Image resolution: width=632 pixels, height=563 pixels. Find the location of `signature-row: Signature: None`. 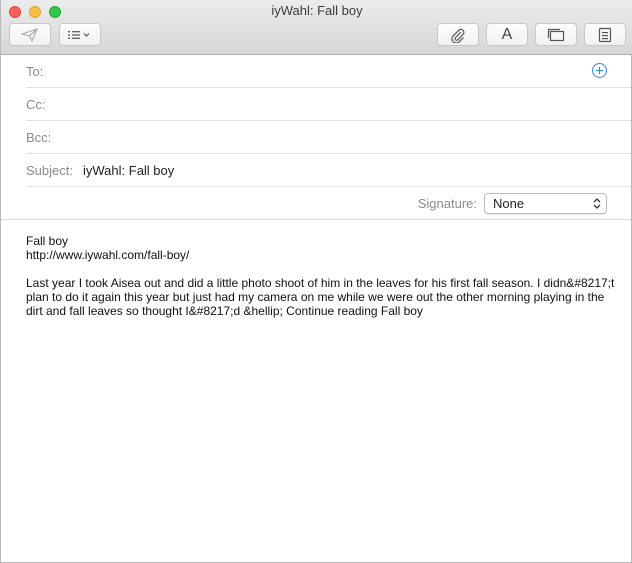

signature-row: Signature: None is located at coordinates (328, 203).